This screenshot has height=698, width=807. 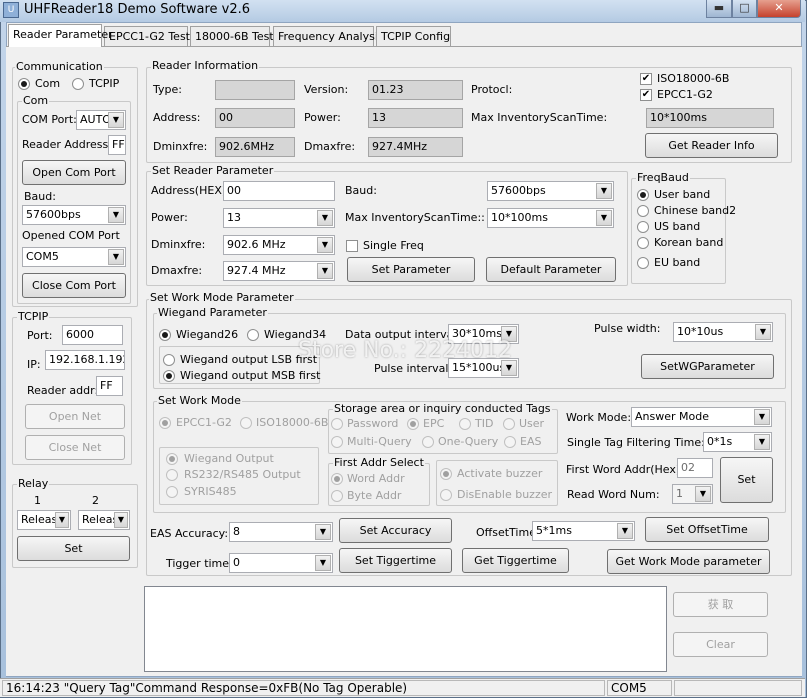 What do you see at coordinates (74, 257) in the screenshot?
I see `opened-com-port-select: COM5 ▼` at bounding box center [74, 257].